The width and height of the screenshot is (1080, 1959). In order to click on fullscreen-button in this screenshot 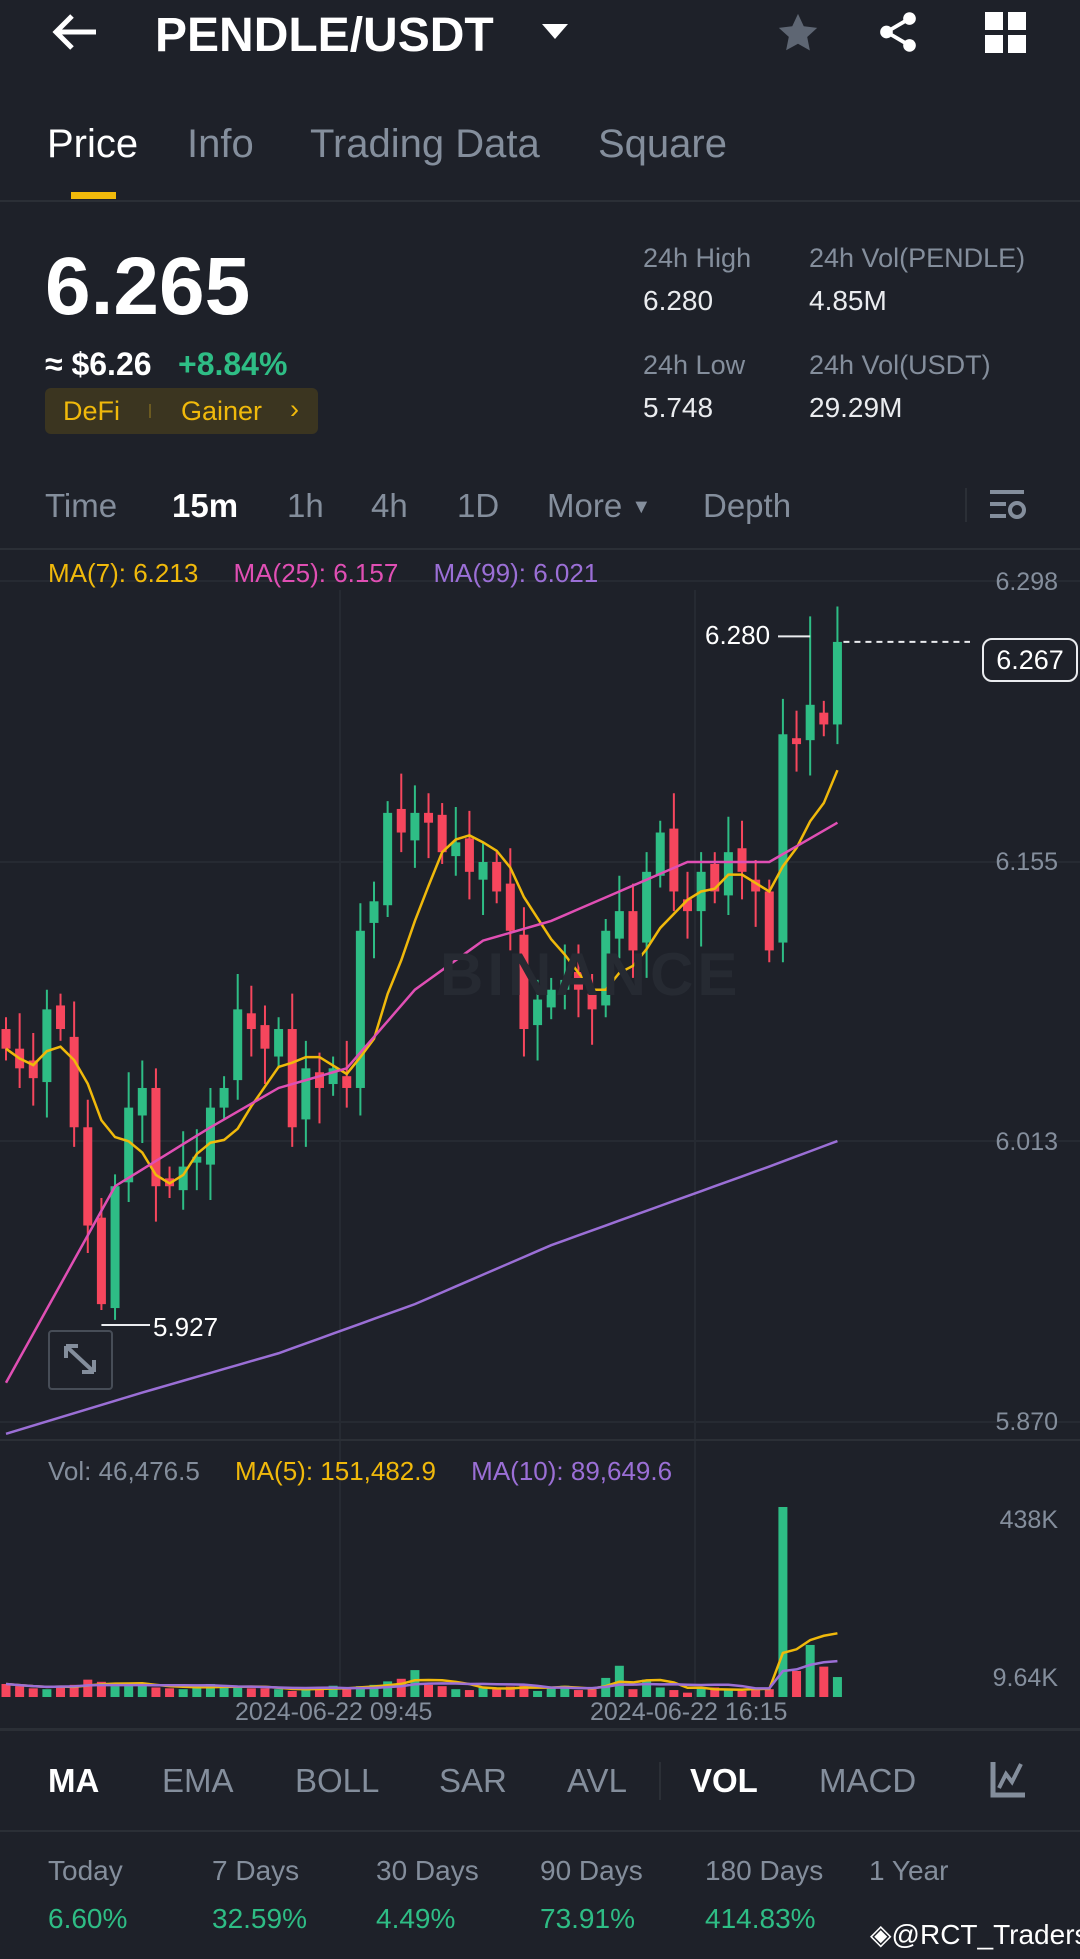, I will do `click(80, 1360)`.